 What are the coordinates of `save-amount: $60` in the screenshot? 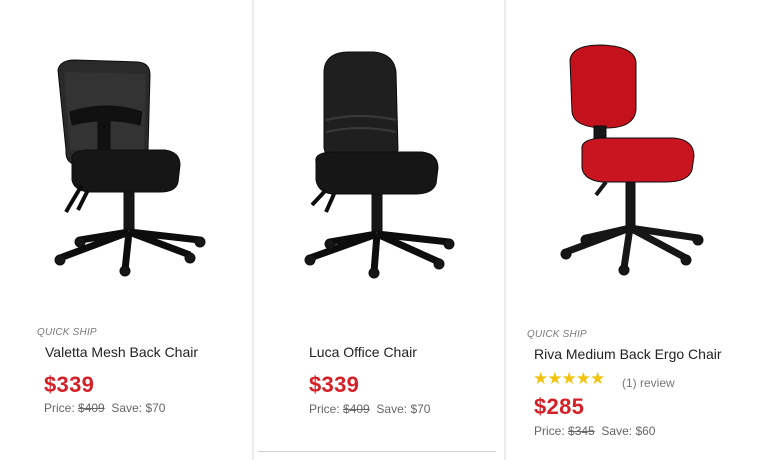 It's located at (645, 431).